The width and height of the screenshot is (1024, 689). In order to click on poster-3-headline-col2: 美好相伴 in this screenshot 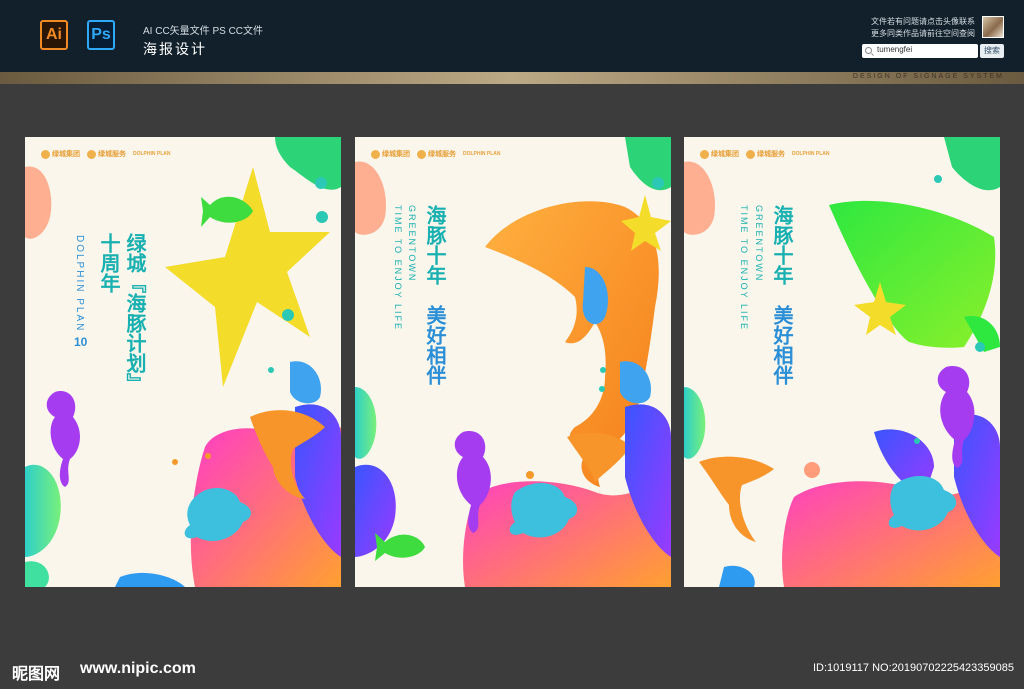, I will do `click(782, 345)`.